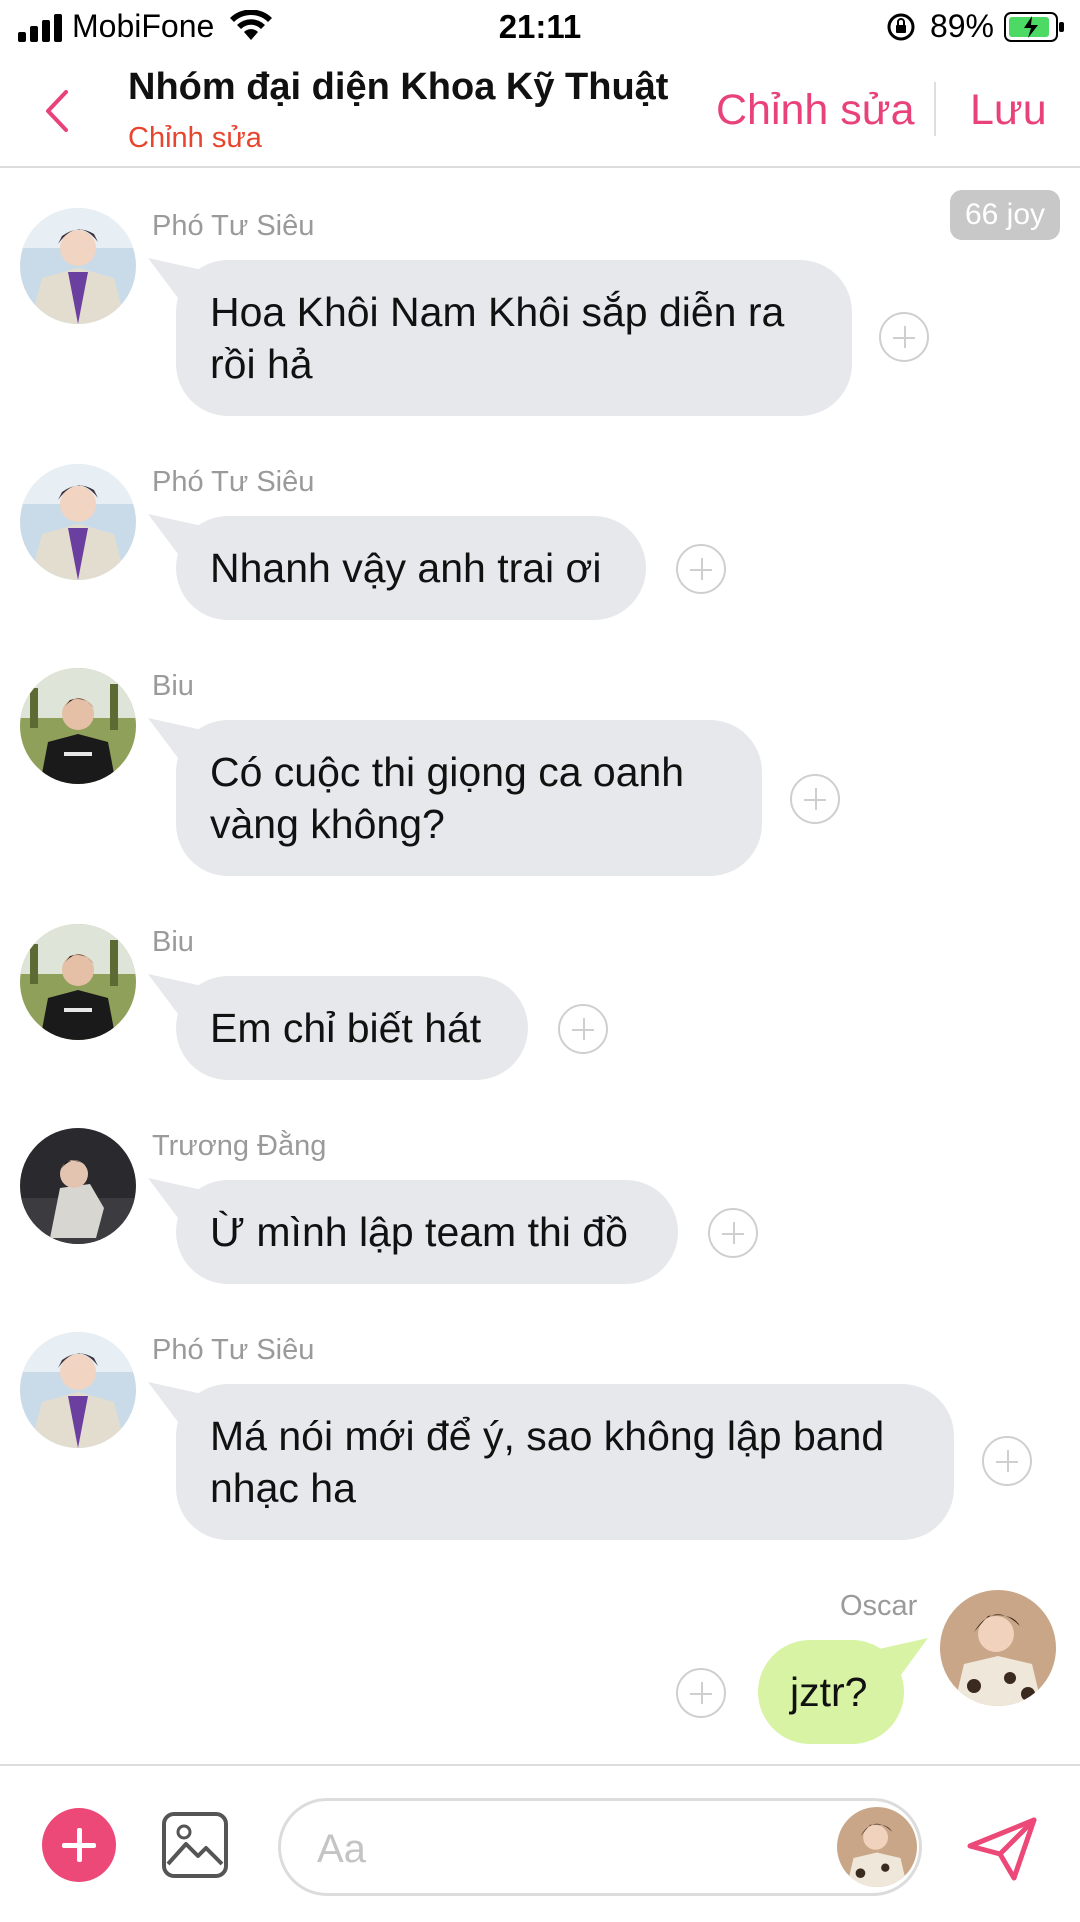  I want to click on sender-name: Oscar, so click(879, 1606).